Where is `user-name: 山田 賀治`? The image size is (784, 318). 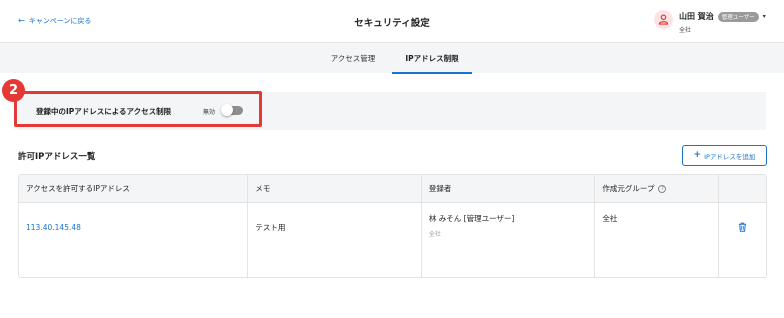 user-name: 山田 賀治 is located at coordinates (696, 16).